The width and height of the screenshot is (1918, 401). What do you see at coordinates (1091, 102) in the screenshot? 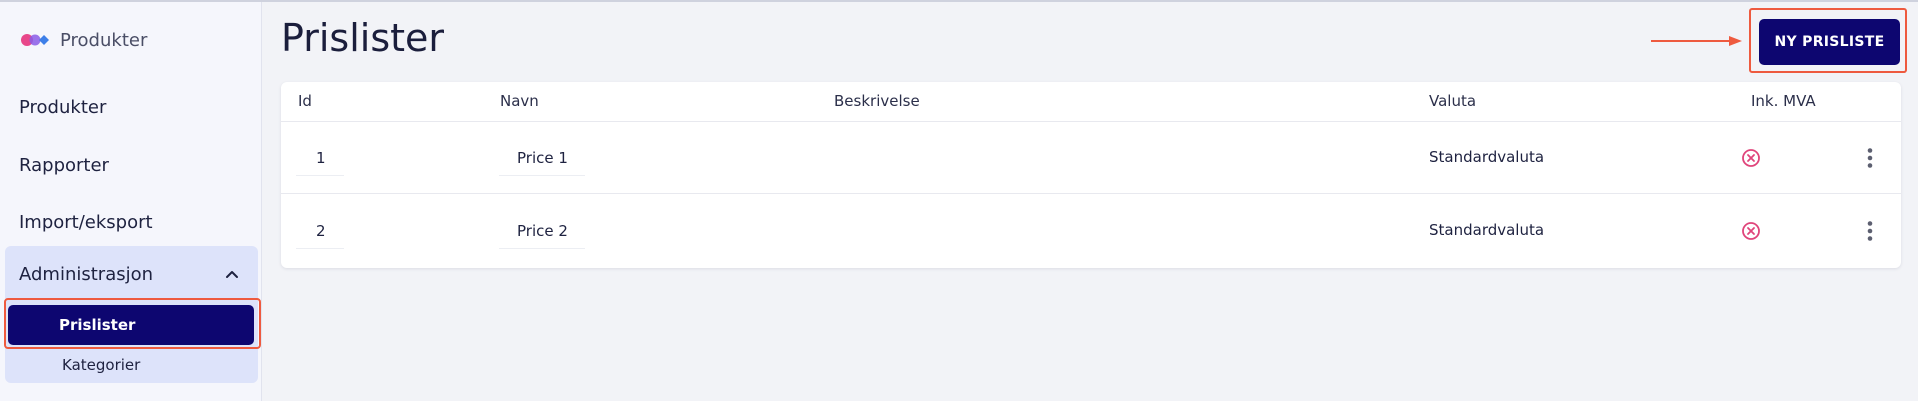
I see `table-header: Id Navn Beskrivelse Valuta Ink. MVA` at bounding box center [1091, 102].